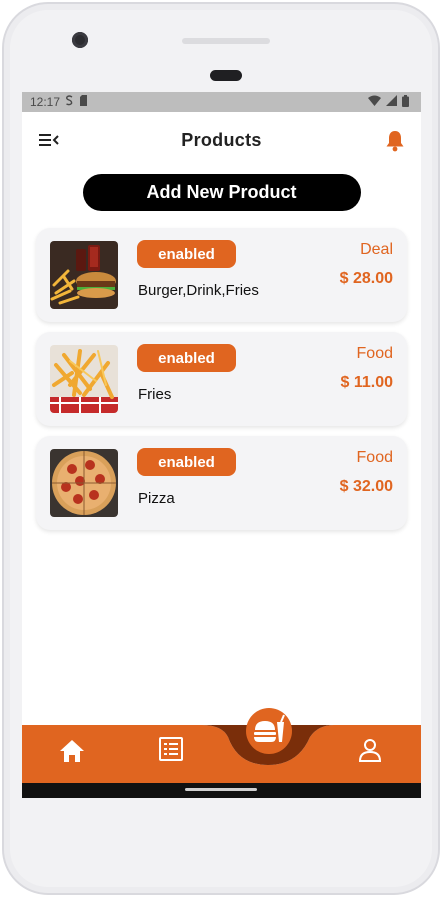 The width and height of the screenshot is (445, 900). I want to click on s-notification-icon, so click(69, 102).